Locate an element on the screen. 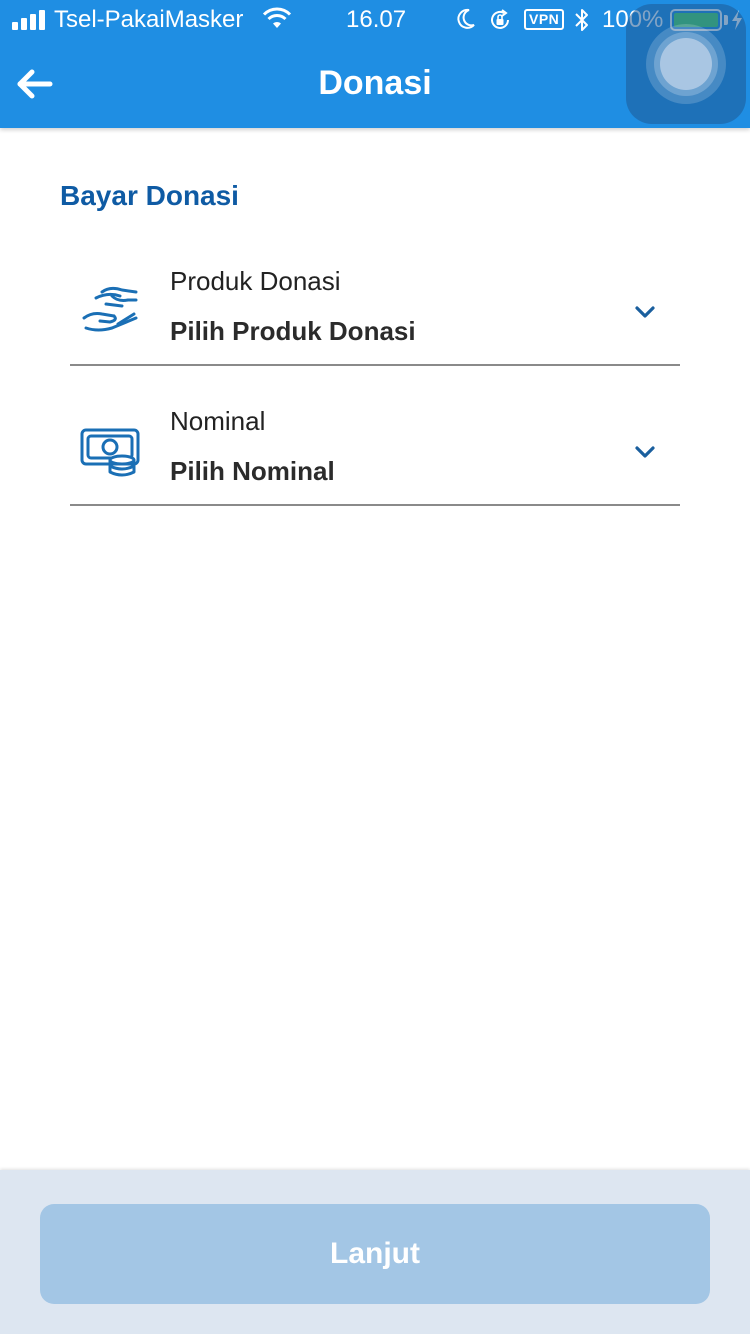  field-label: Nominal is located at coordinates (218, 421).